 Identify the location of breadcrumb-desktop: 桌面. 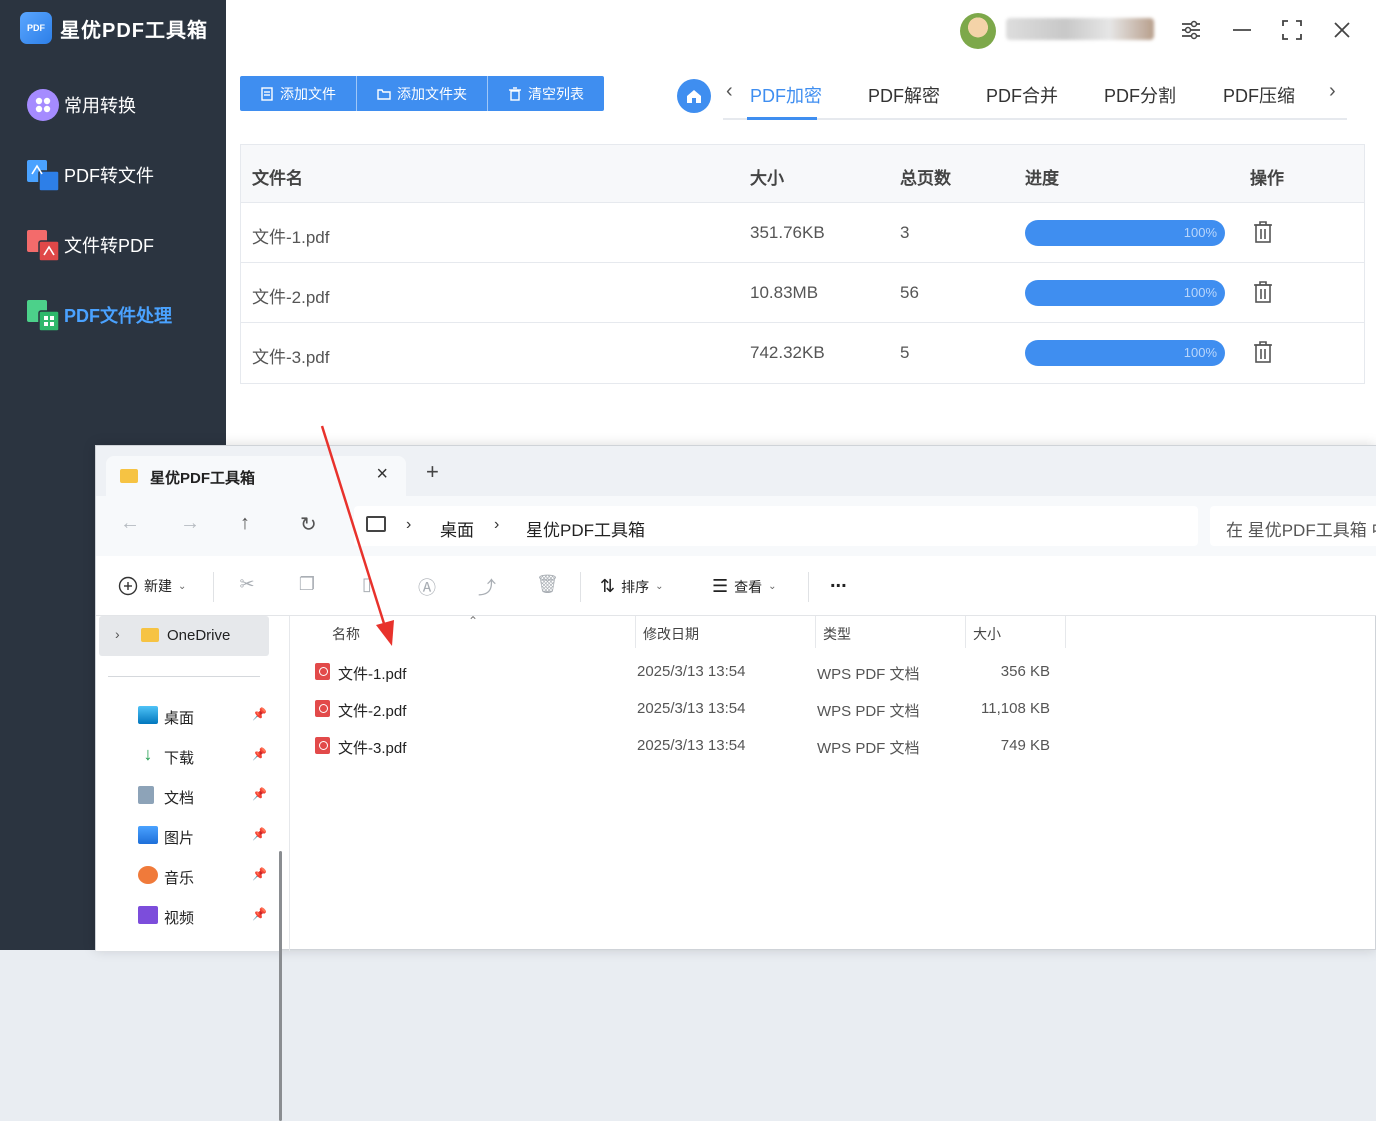
(457, 528).